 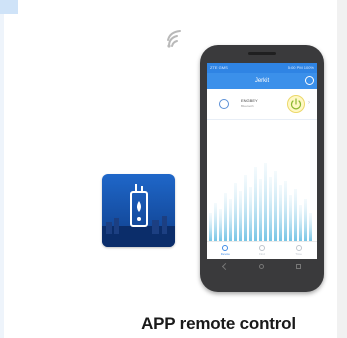 What do you see at coordinates (225, 254) in the screenshot?
I see `tab-label: Device` at bounding box center [225, 254].